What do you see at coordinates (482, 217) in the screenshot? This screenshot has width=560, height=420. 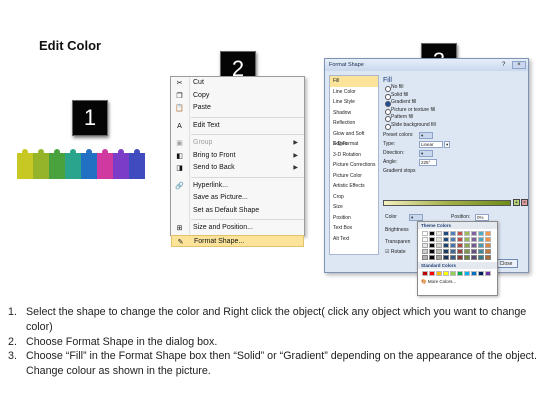 I see `position-input: 0%` at bounding box center [482, 217].